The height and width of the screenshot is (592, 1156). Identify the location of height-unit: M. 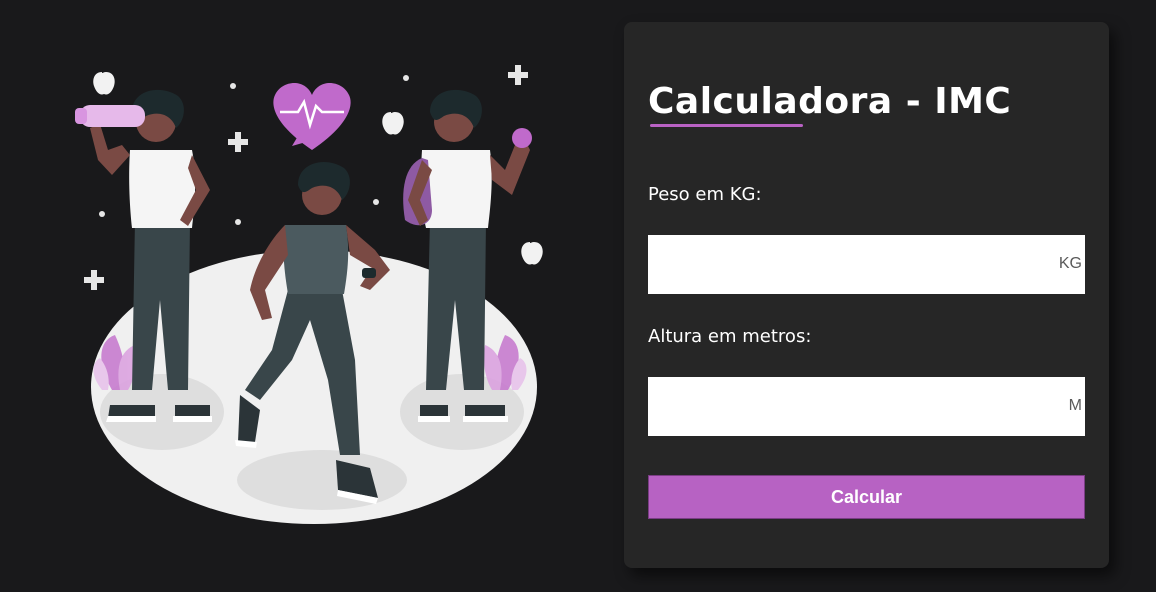
(1075, 405).